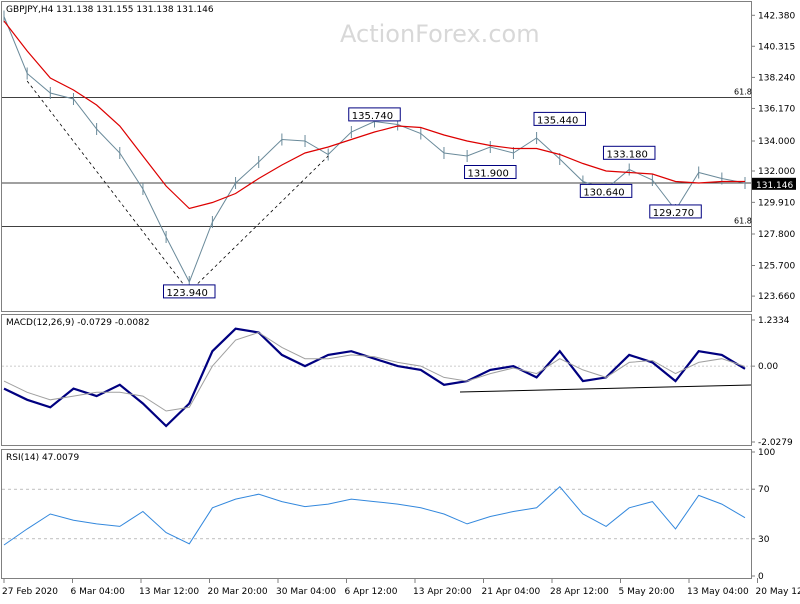 The height and width of the screenshot is (604, 800). What do you see at coordinates (579, 592) in the screenshot?
I see `x-tick-label: 28 Apr 12:00` at bounding box center [579, 592].